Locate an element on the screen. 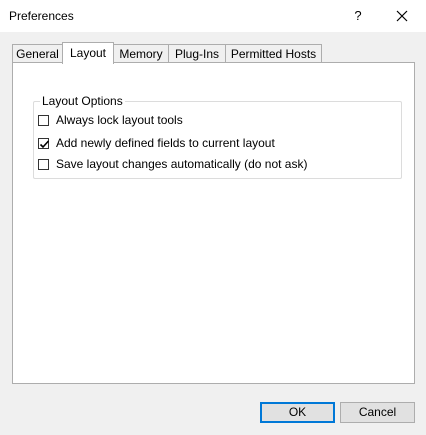  window-title: Preferences is located at coordinates (41, 16).